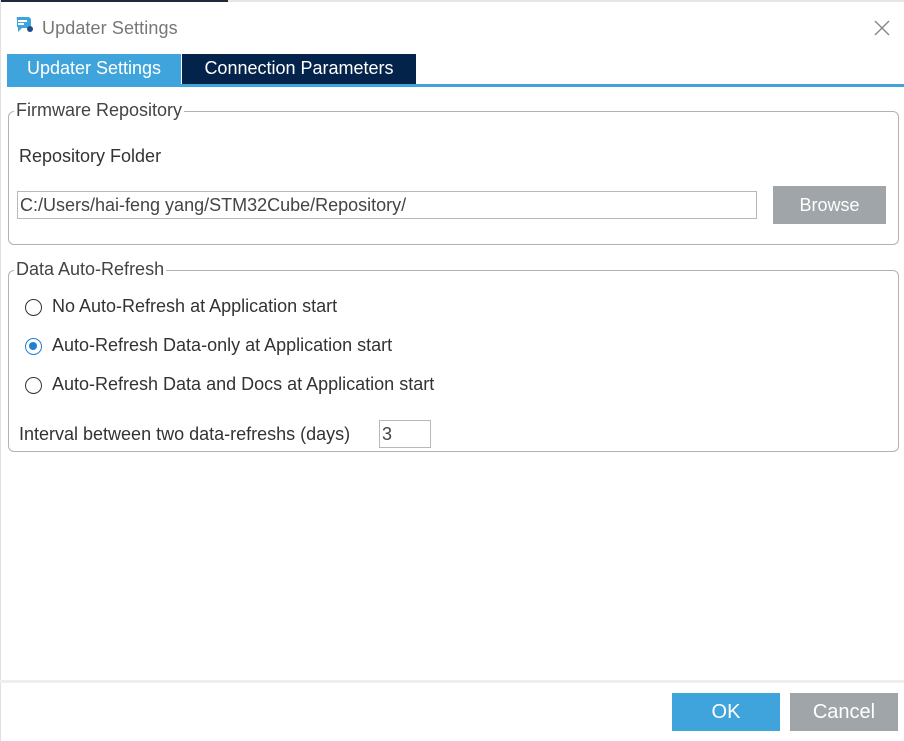 Image resolution: width=904 pixels, height=741 pixels. What do you see at coordinates (94, 69) in the screenshot?
I see `tab-updater-settings: Updater Settings` at bounding box center [94, 69].